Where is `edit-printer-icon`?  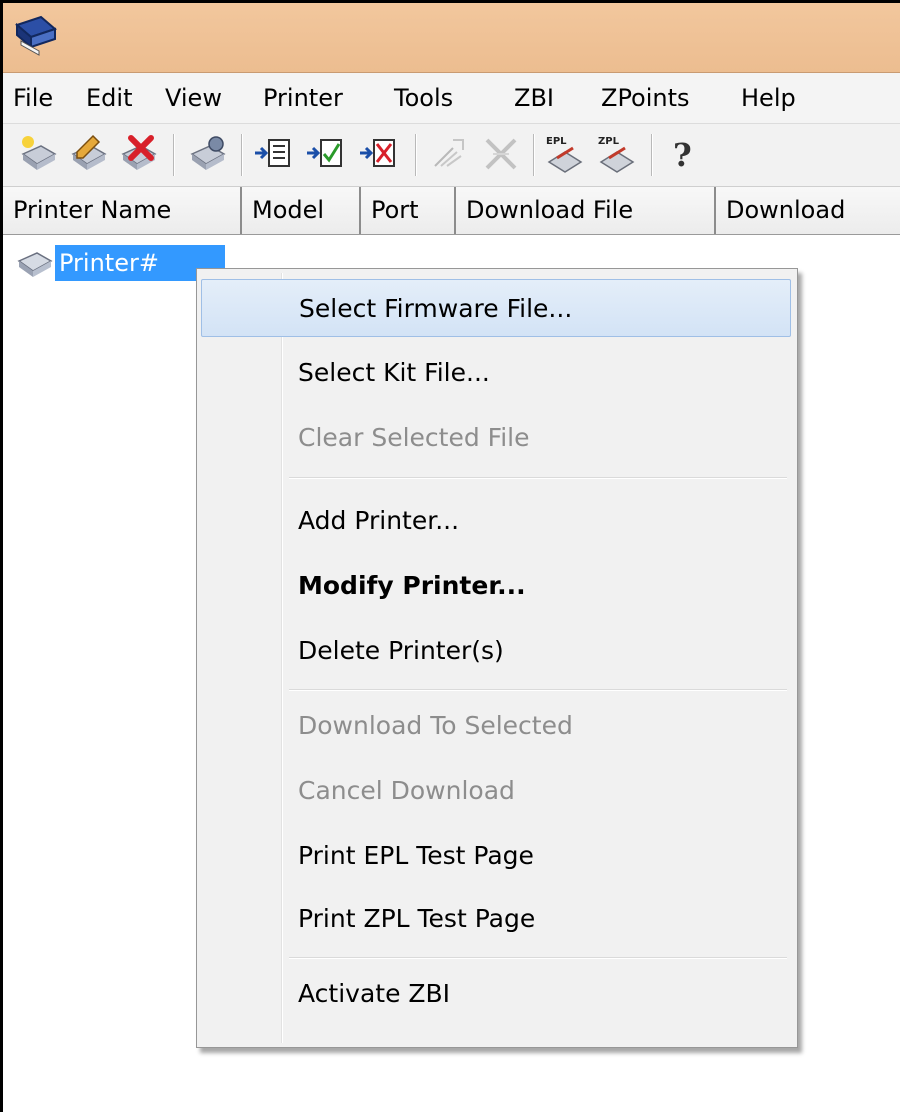
edit-printer-icon is located at coordinates (89, 154).